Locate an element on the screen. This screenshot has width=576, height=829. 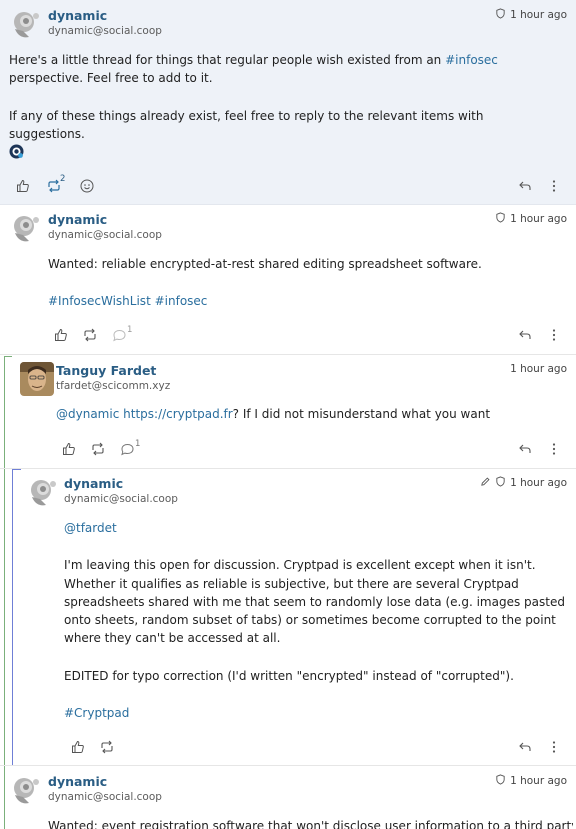
author-handle: tfardet@scicomm.xyz is located at coordinates (113, 386).